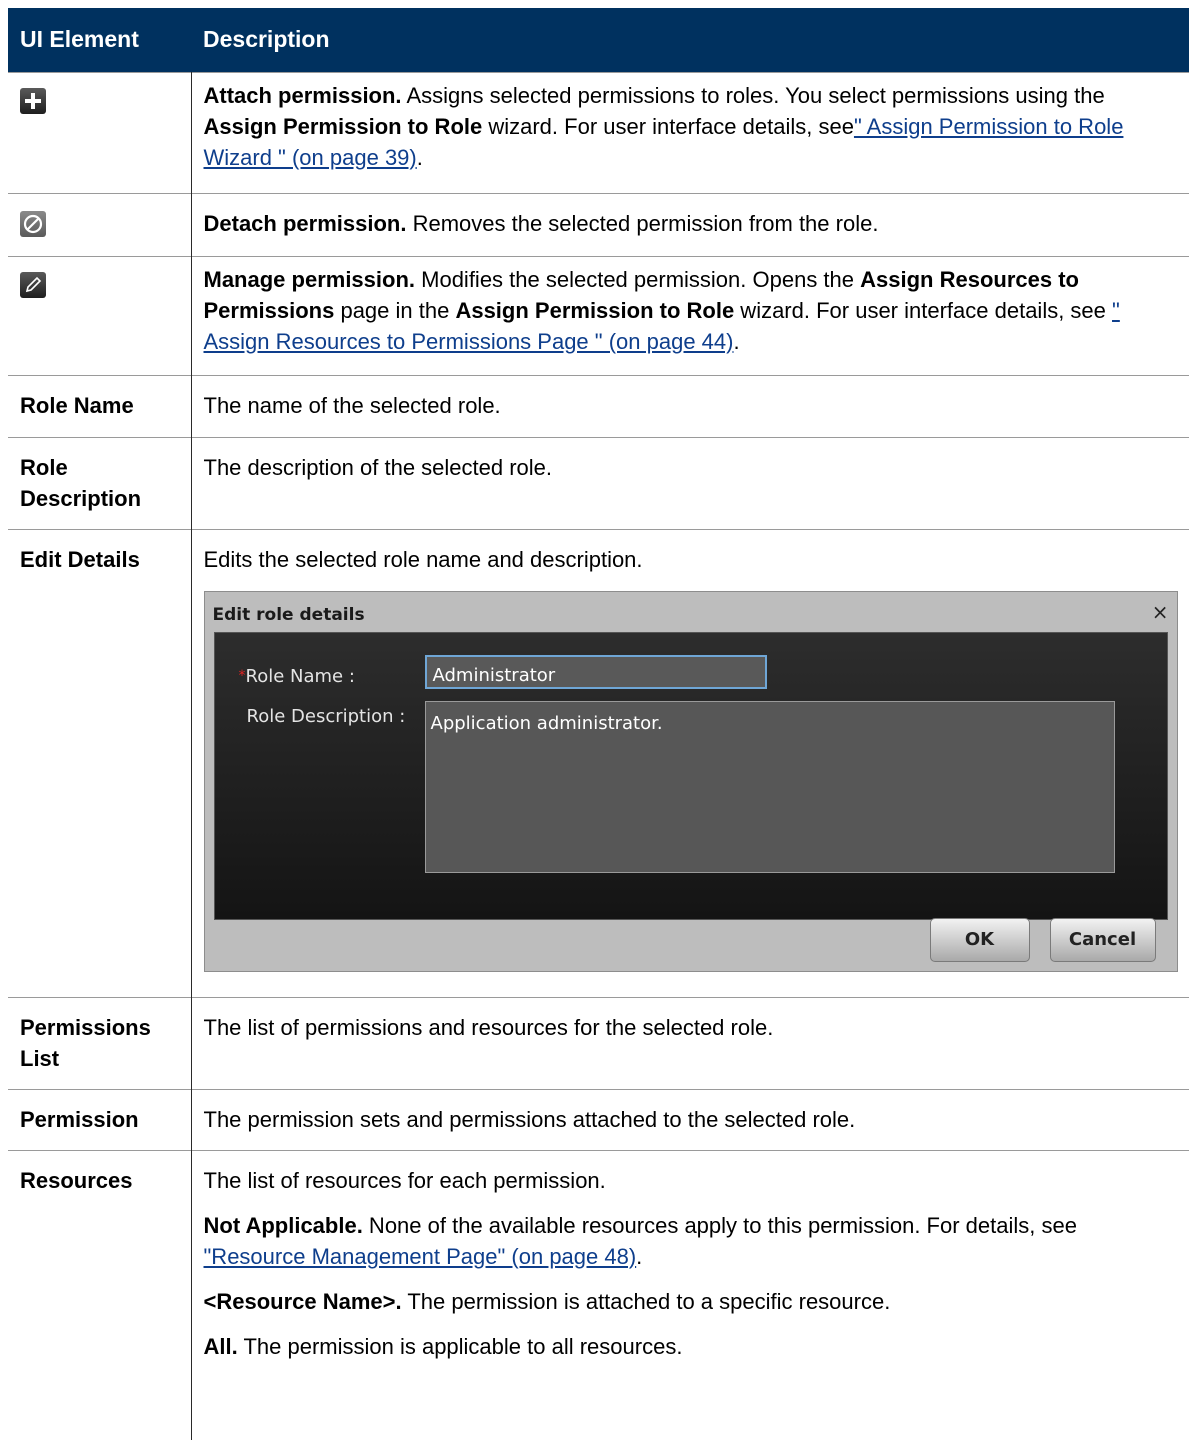  Describe the element at coordinates (33, 223) in the screenshot. I see `no-entry-icon` at that location.